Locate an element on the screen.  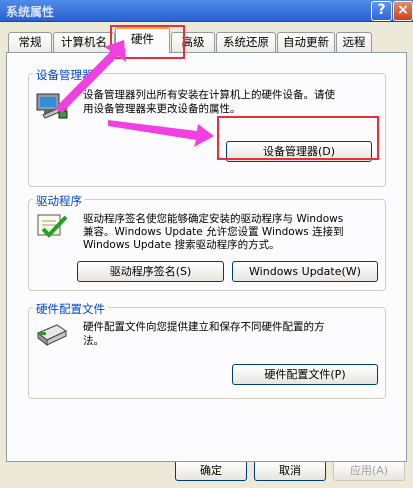
driver-signing-icon is located at coordinates (52, 226).